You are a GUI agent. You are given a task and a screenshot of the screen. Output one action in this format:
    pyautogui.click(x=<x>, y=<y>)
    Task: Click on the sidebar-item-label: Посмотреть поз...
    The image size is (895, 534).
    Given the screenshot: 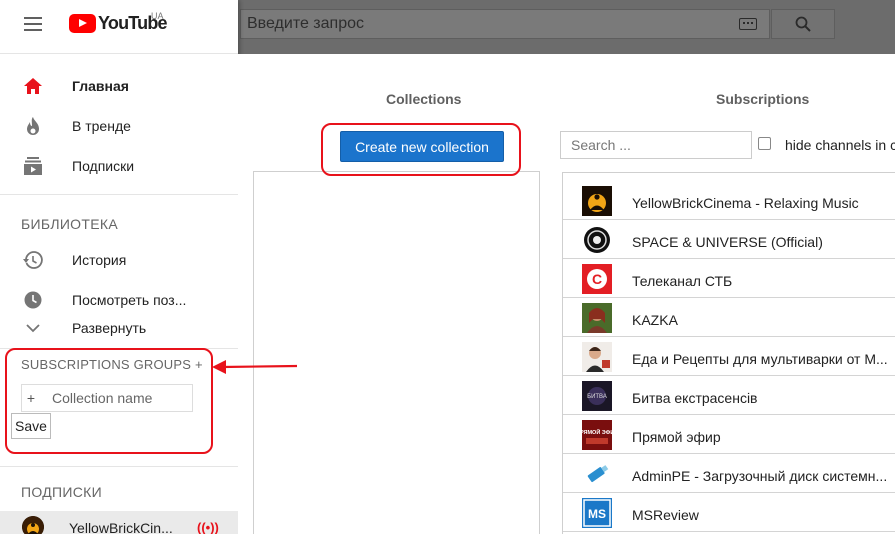 What is the action you would take?
    pyautogui.click(x=129, y=300)
    